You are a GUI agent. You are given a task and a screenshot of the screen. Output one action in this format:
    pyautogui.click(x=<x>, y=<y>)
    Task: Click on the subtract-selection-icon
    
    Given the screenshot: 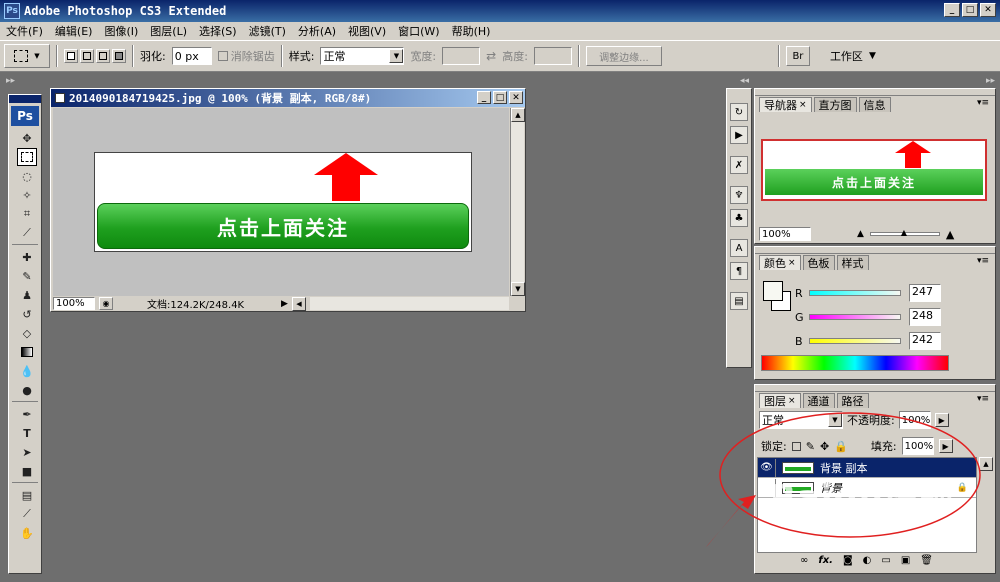 What is the action you would take?
    pyautogui.click(x=103, y=56)
    